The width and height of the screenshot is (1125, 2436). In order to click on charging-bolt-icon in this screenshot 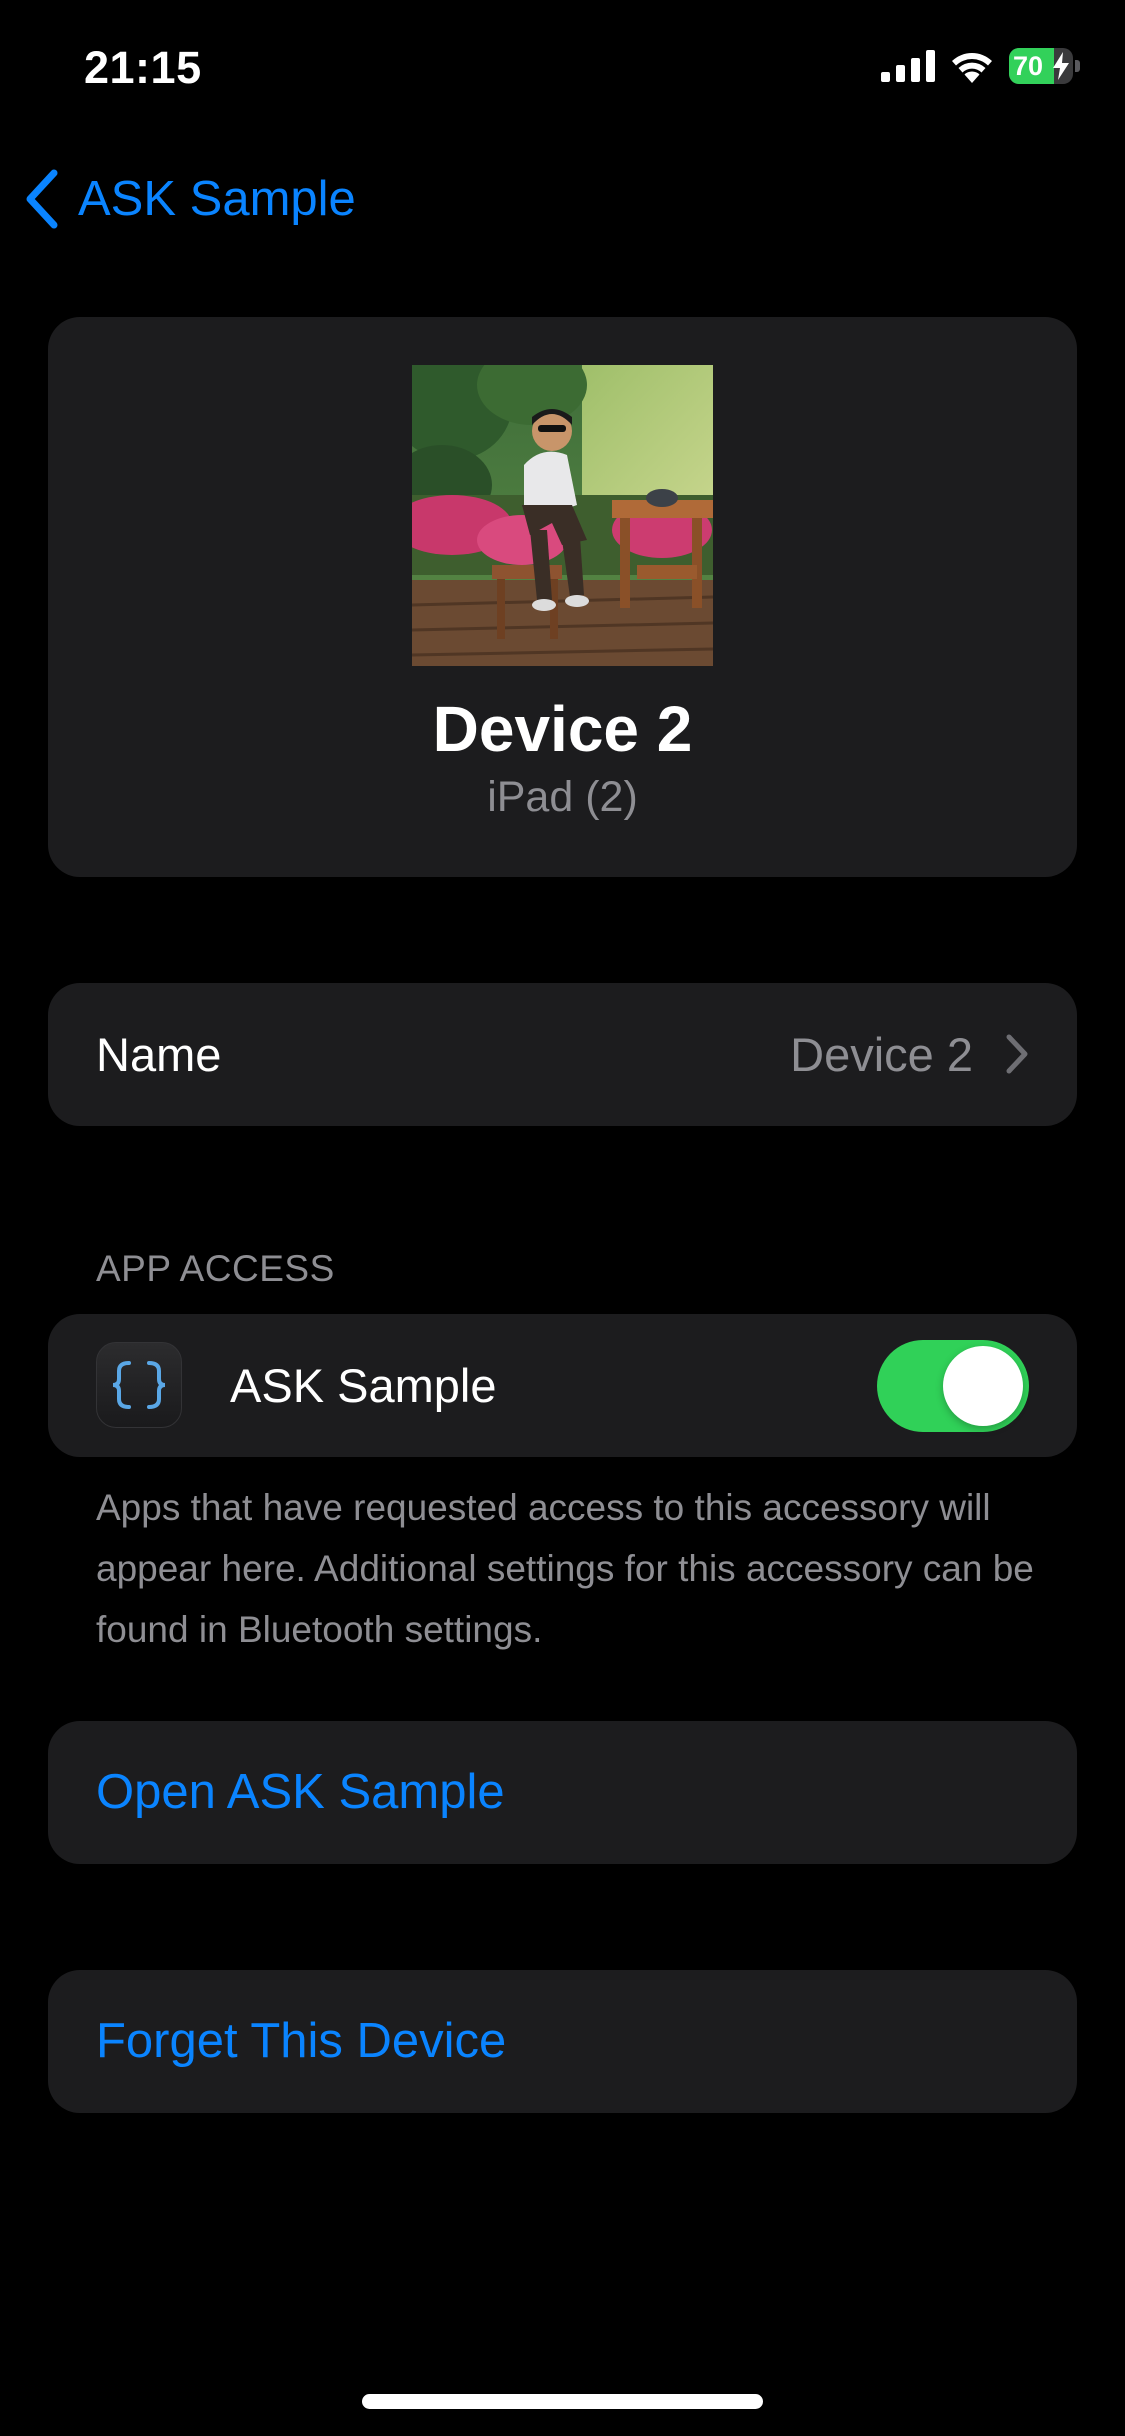, I will do `click(1061, 66)`.